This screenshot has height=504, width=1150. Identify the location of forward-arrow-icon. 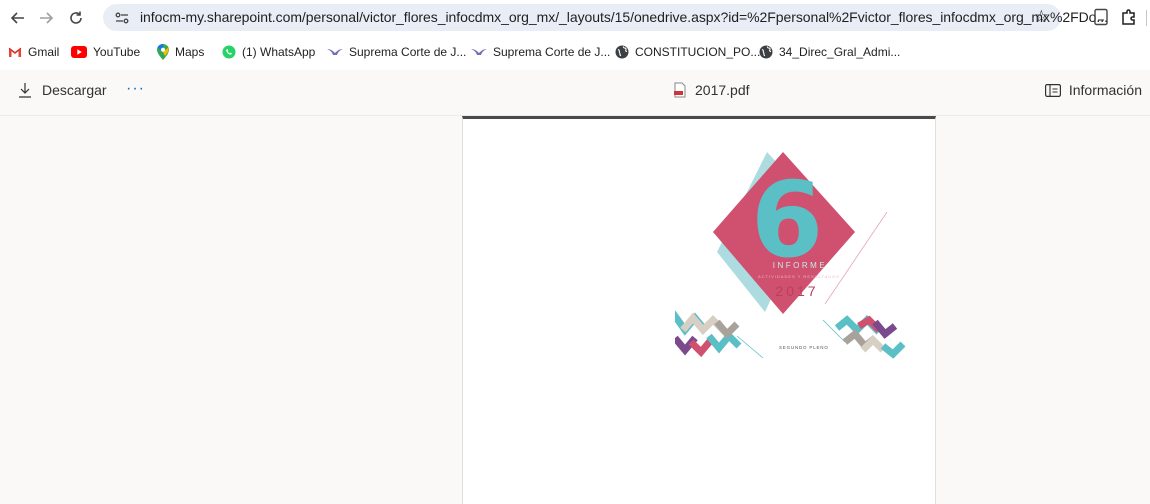
(47, 18).